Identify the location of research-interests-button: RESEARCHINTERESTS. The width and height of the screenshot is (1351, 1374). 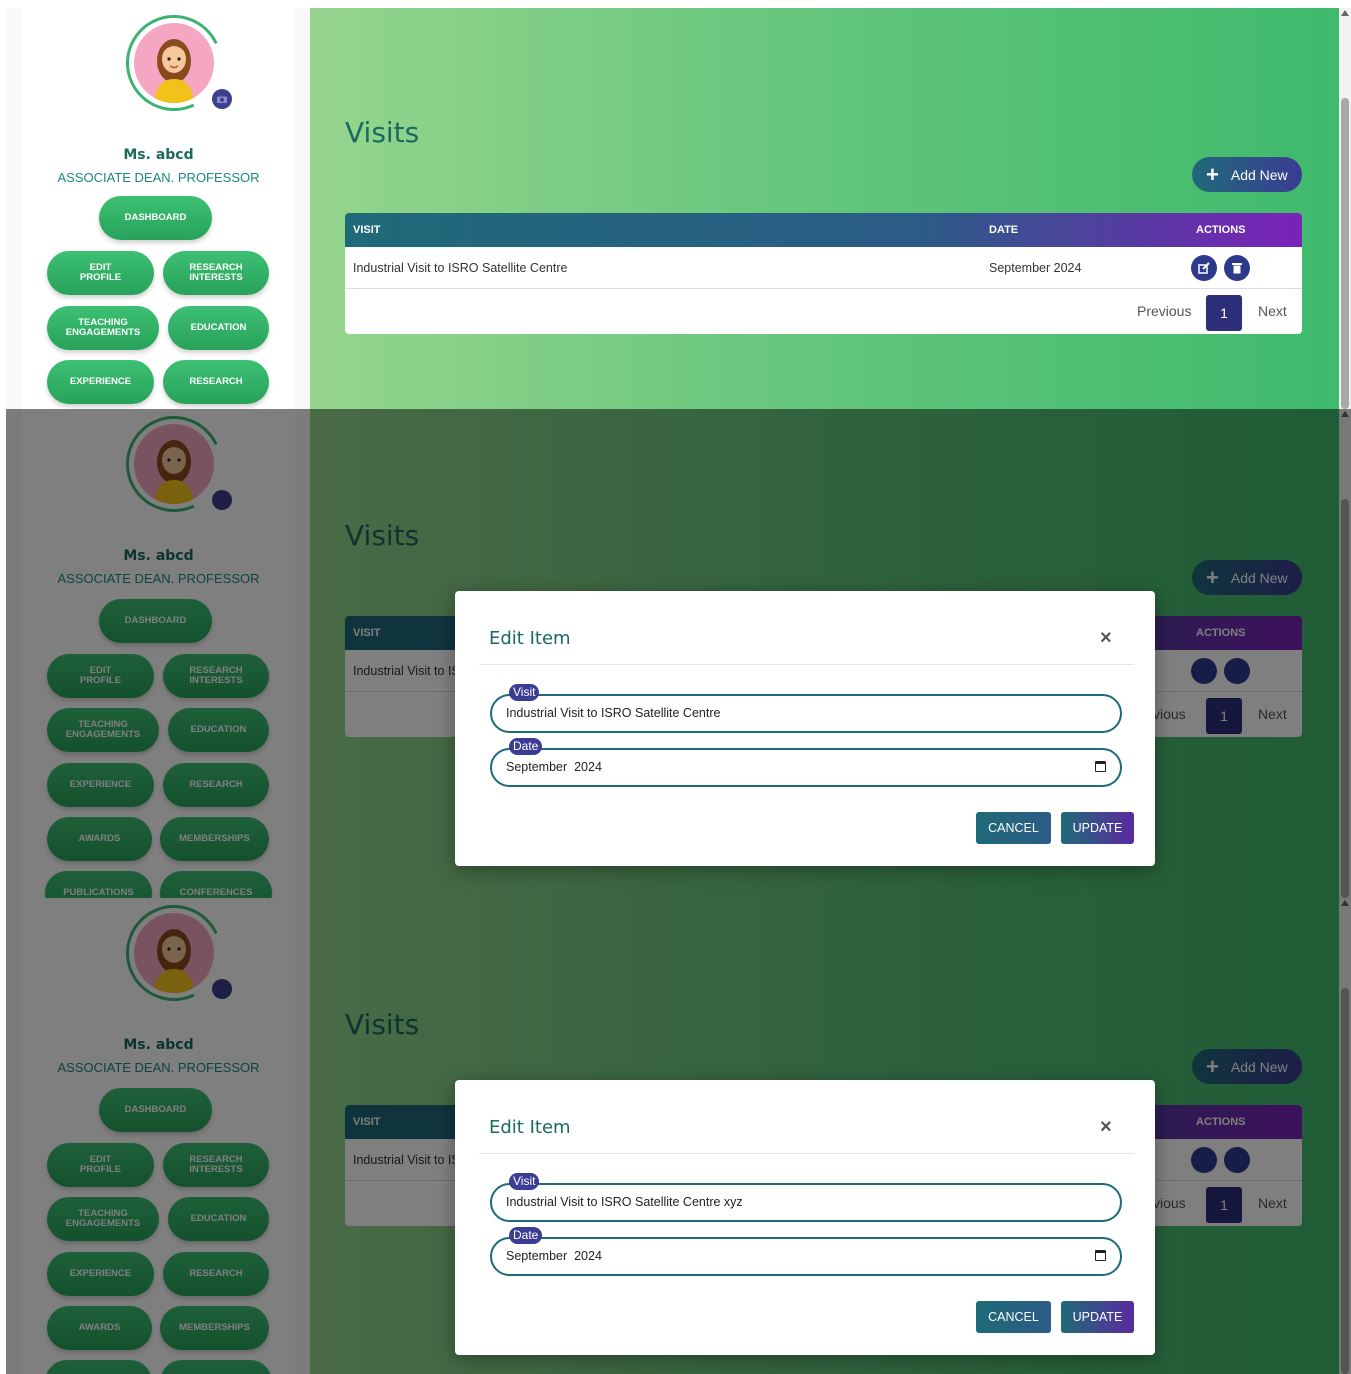
(216, 273).